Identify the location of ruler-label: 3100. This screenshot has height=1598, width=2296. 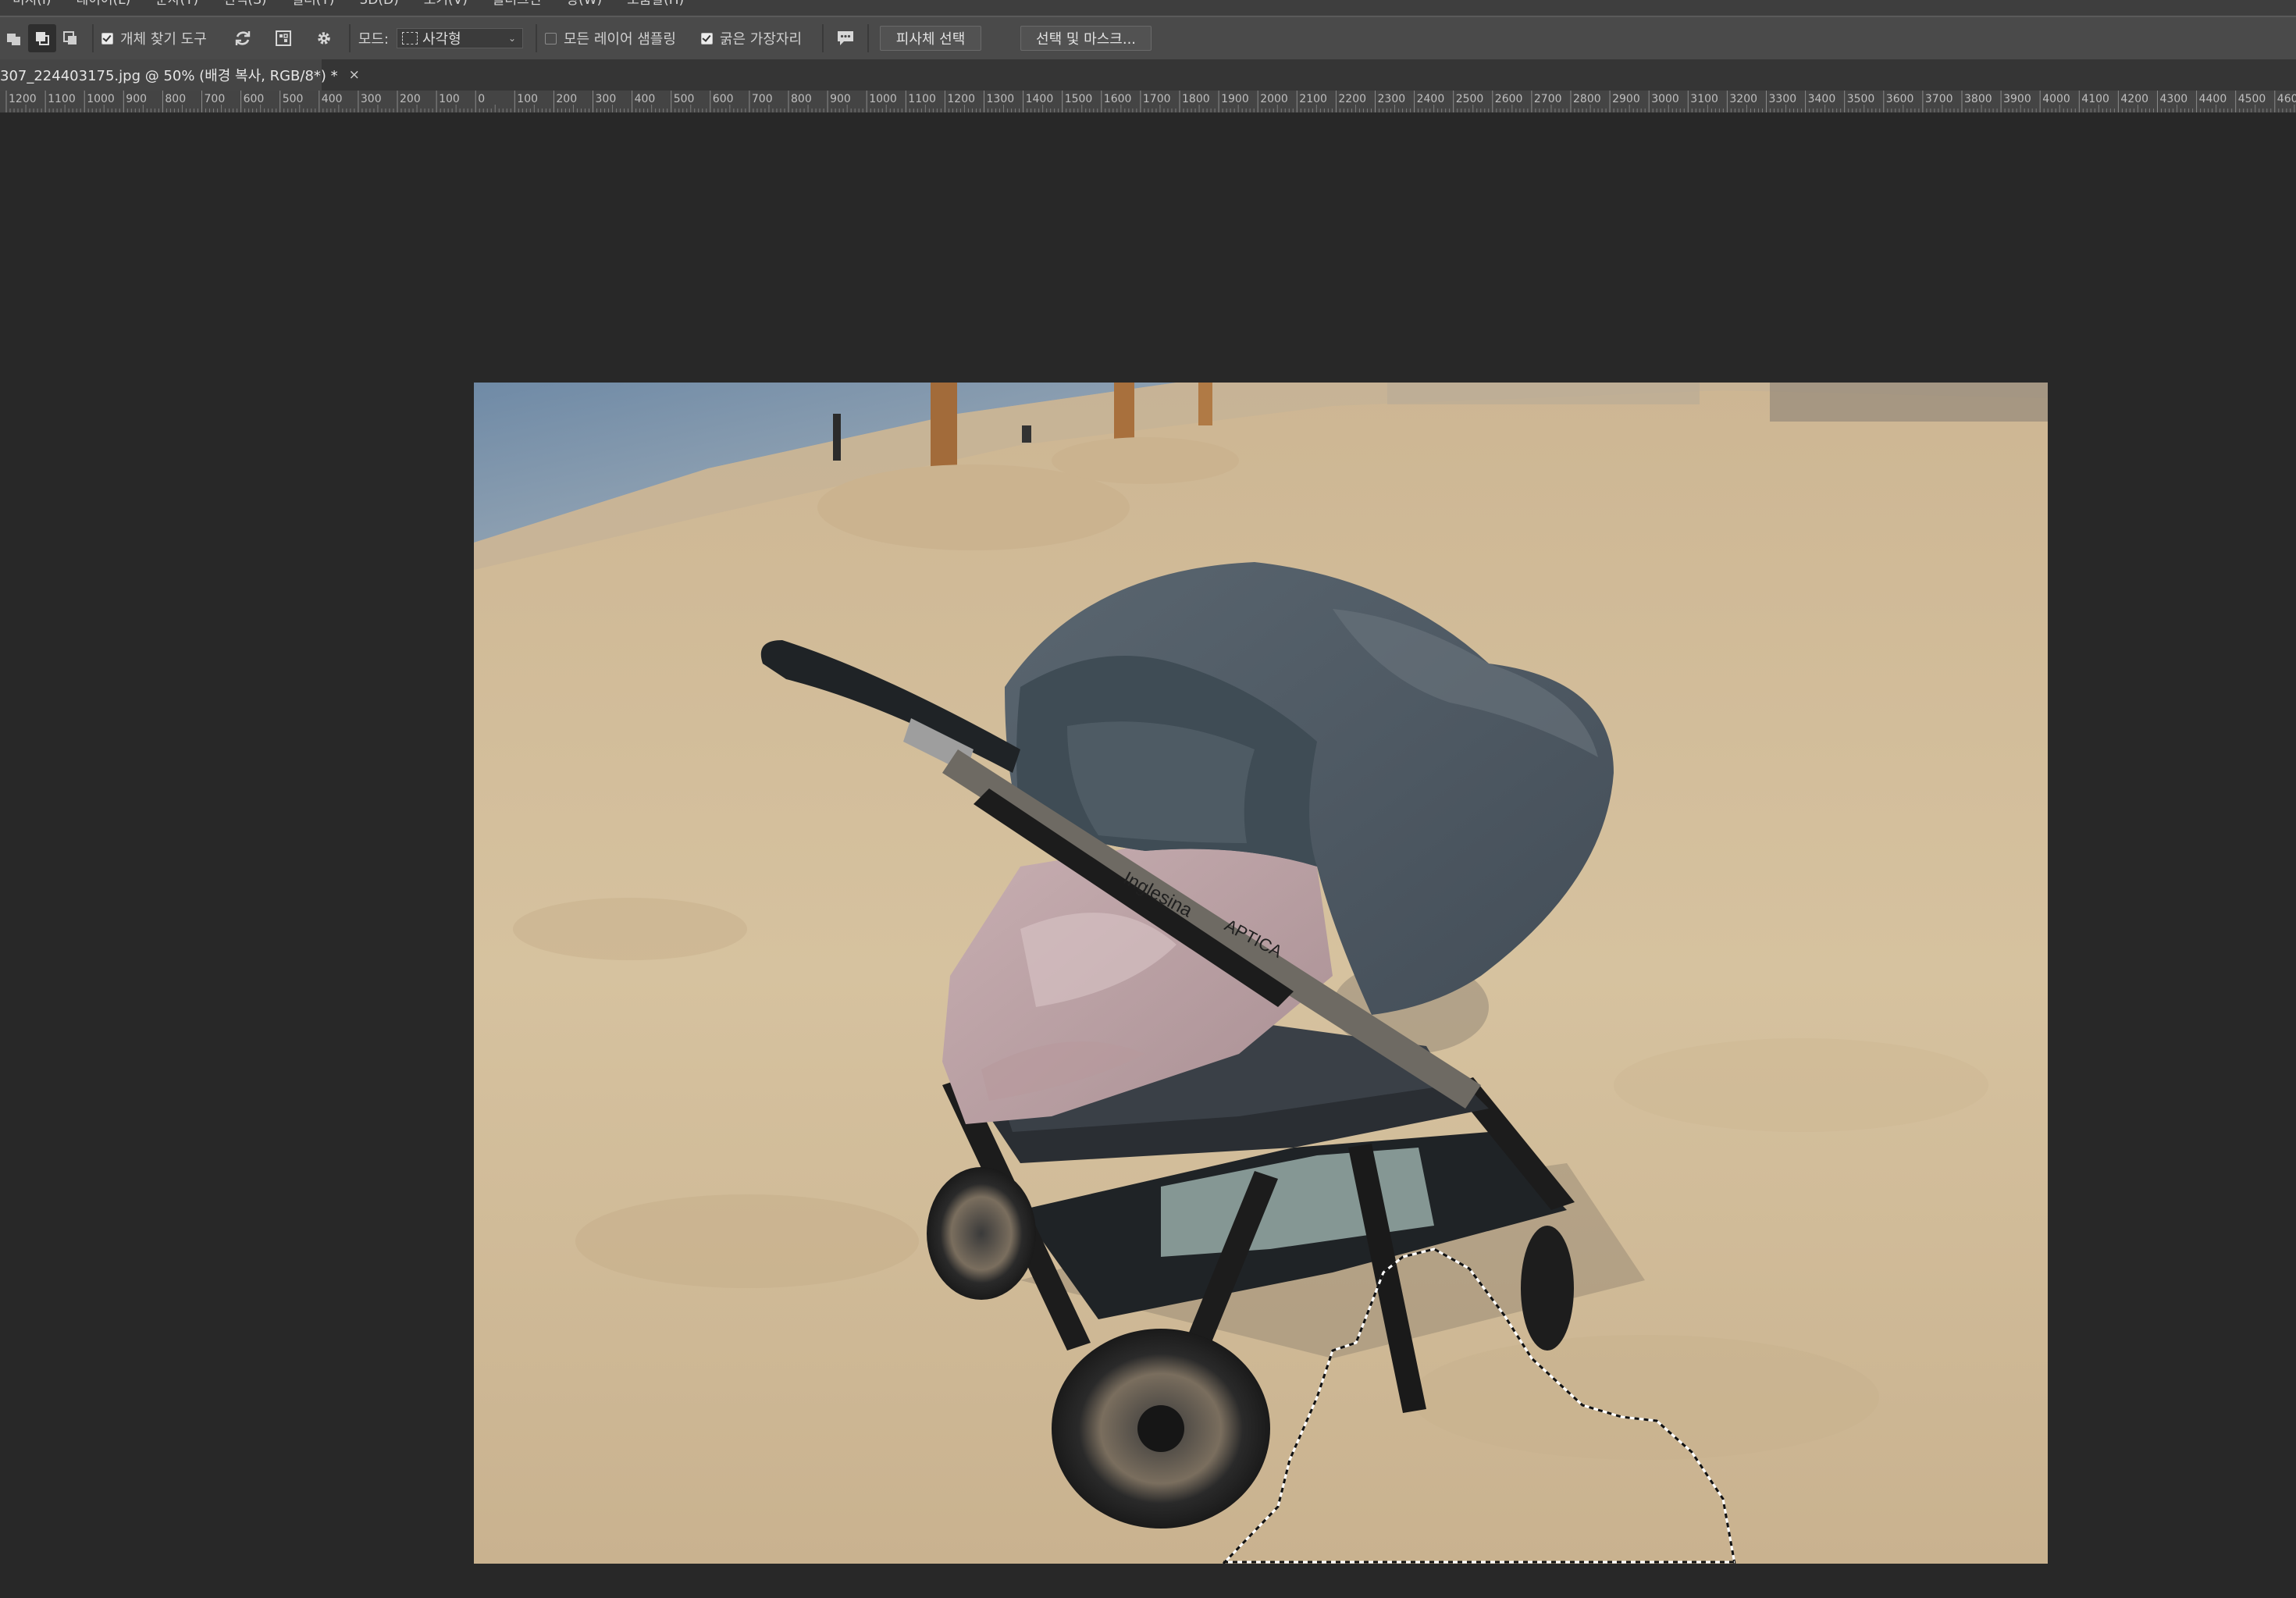
(1704, 99).